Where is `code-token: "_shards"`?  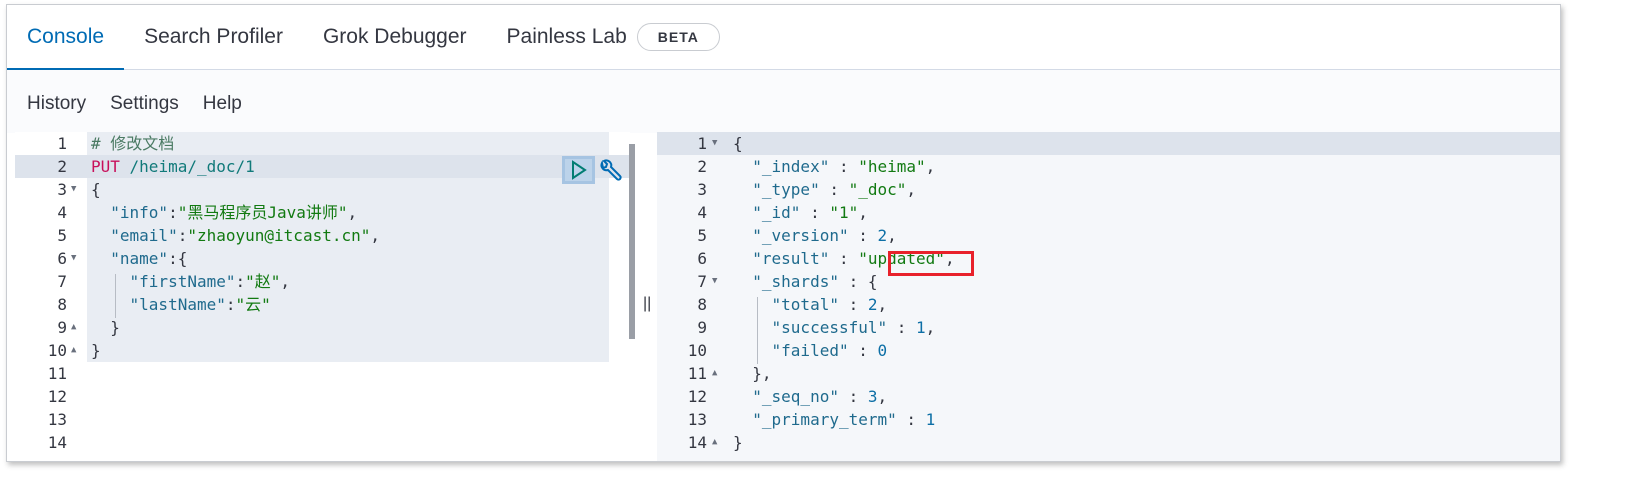
code-token: "_shards" is located at coordinates (795, 281).